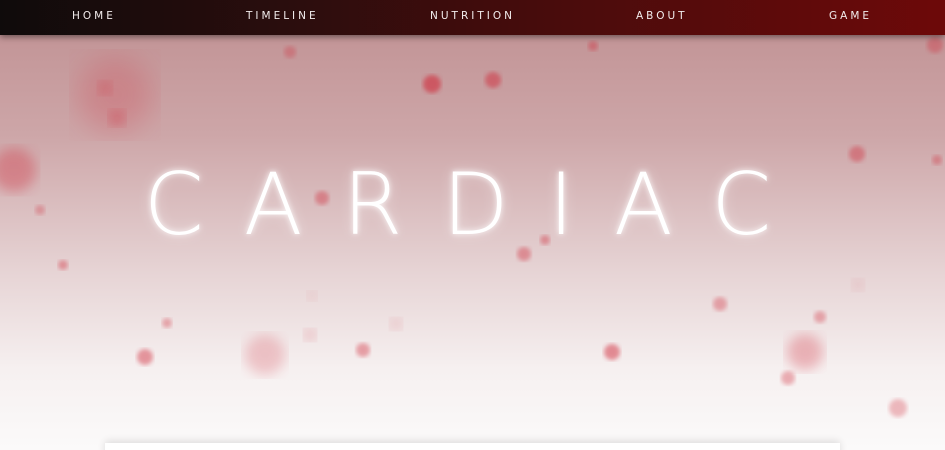 Image resolution: width=945 pixels, height=450 pixels. I want to click on nav-game-link: GAME, so click(850, 16).